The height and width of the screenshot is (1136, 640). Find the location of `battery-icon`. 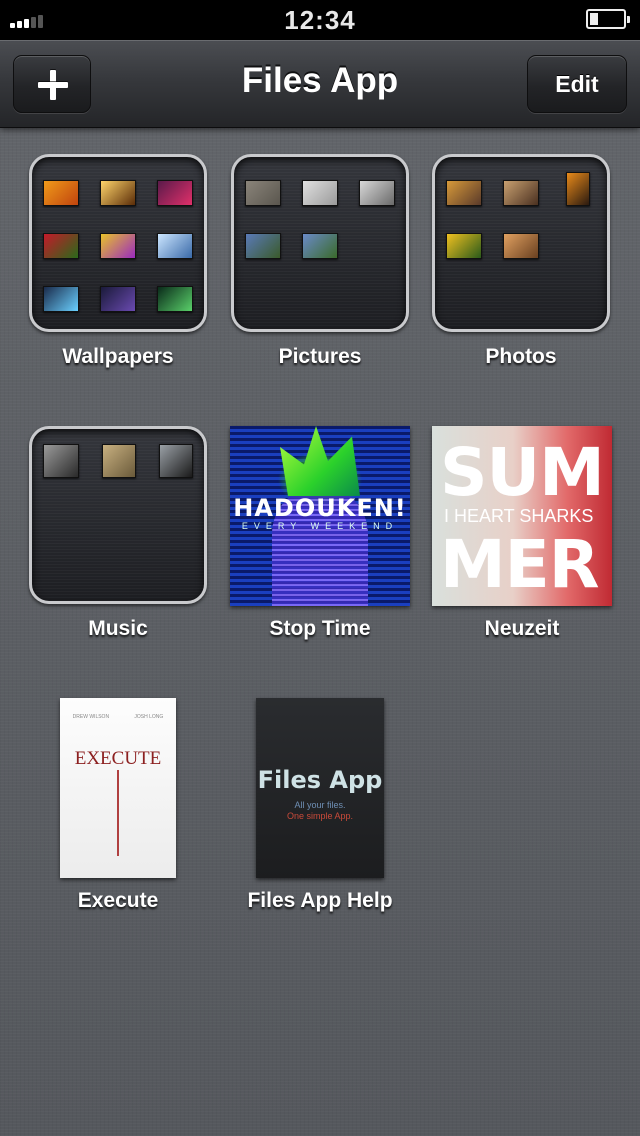

battery-icon is located at coordinates (608, 19).